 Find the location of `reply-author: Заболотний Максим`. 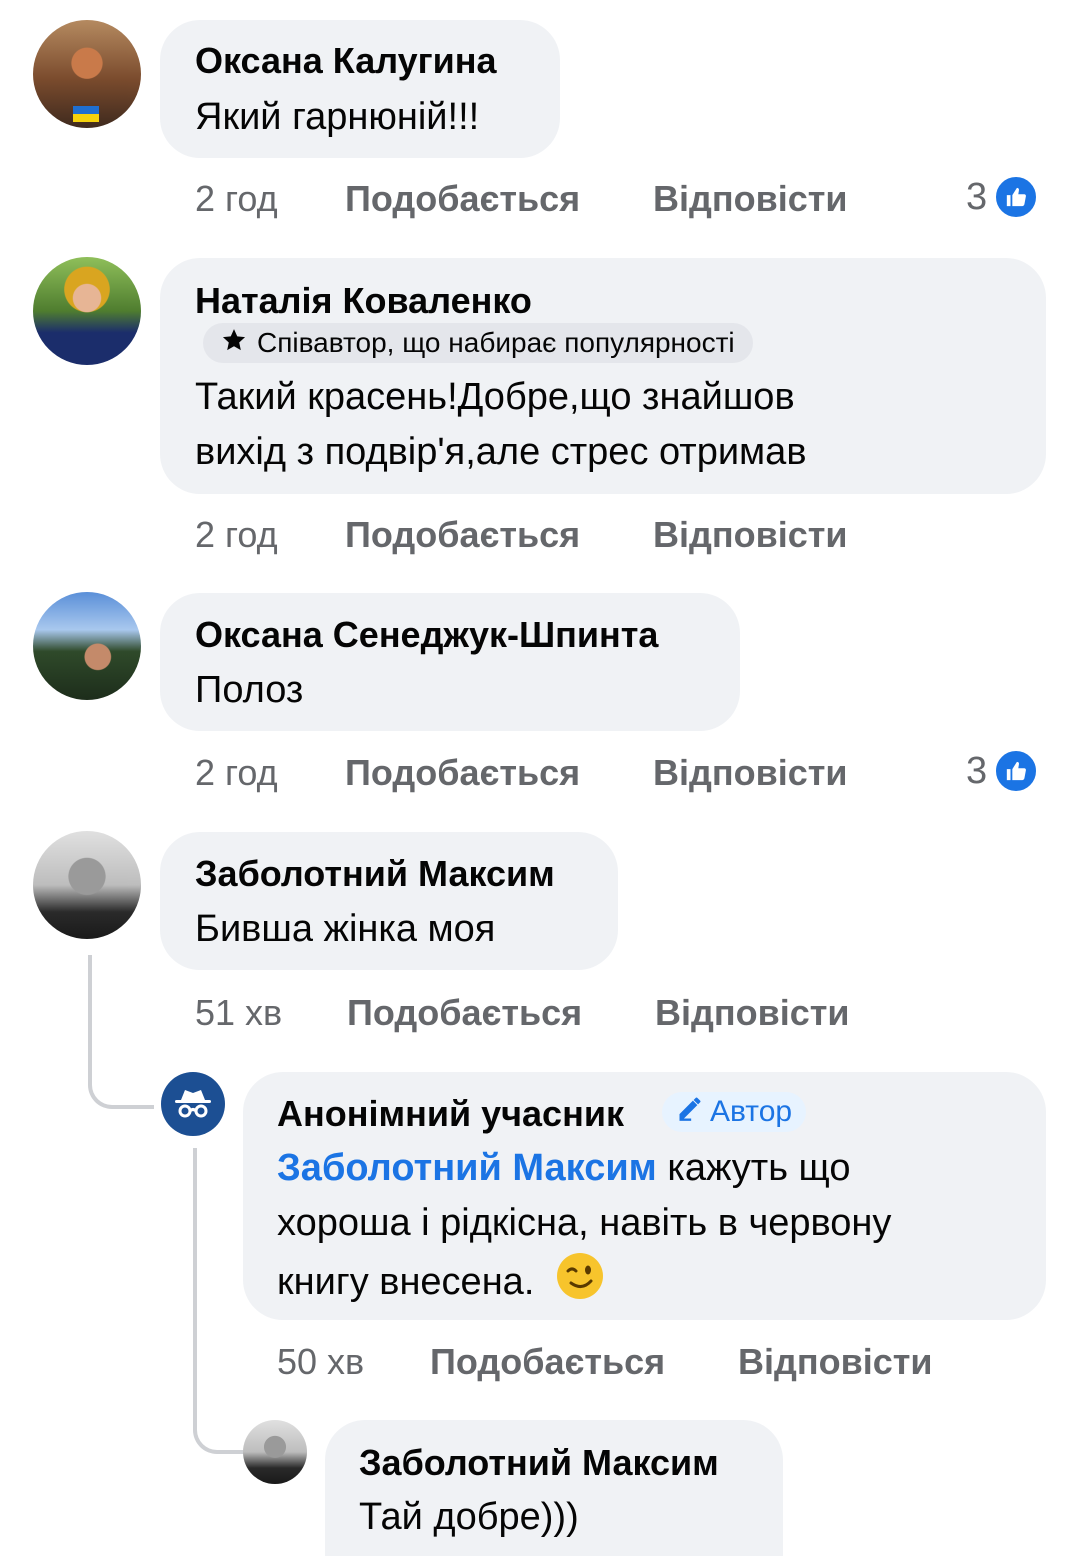

reply-author: Заболотний Максим is located at coordinates (539, 1463).